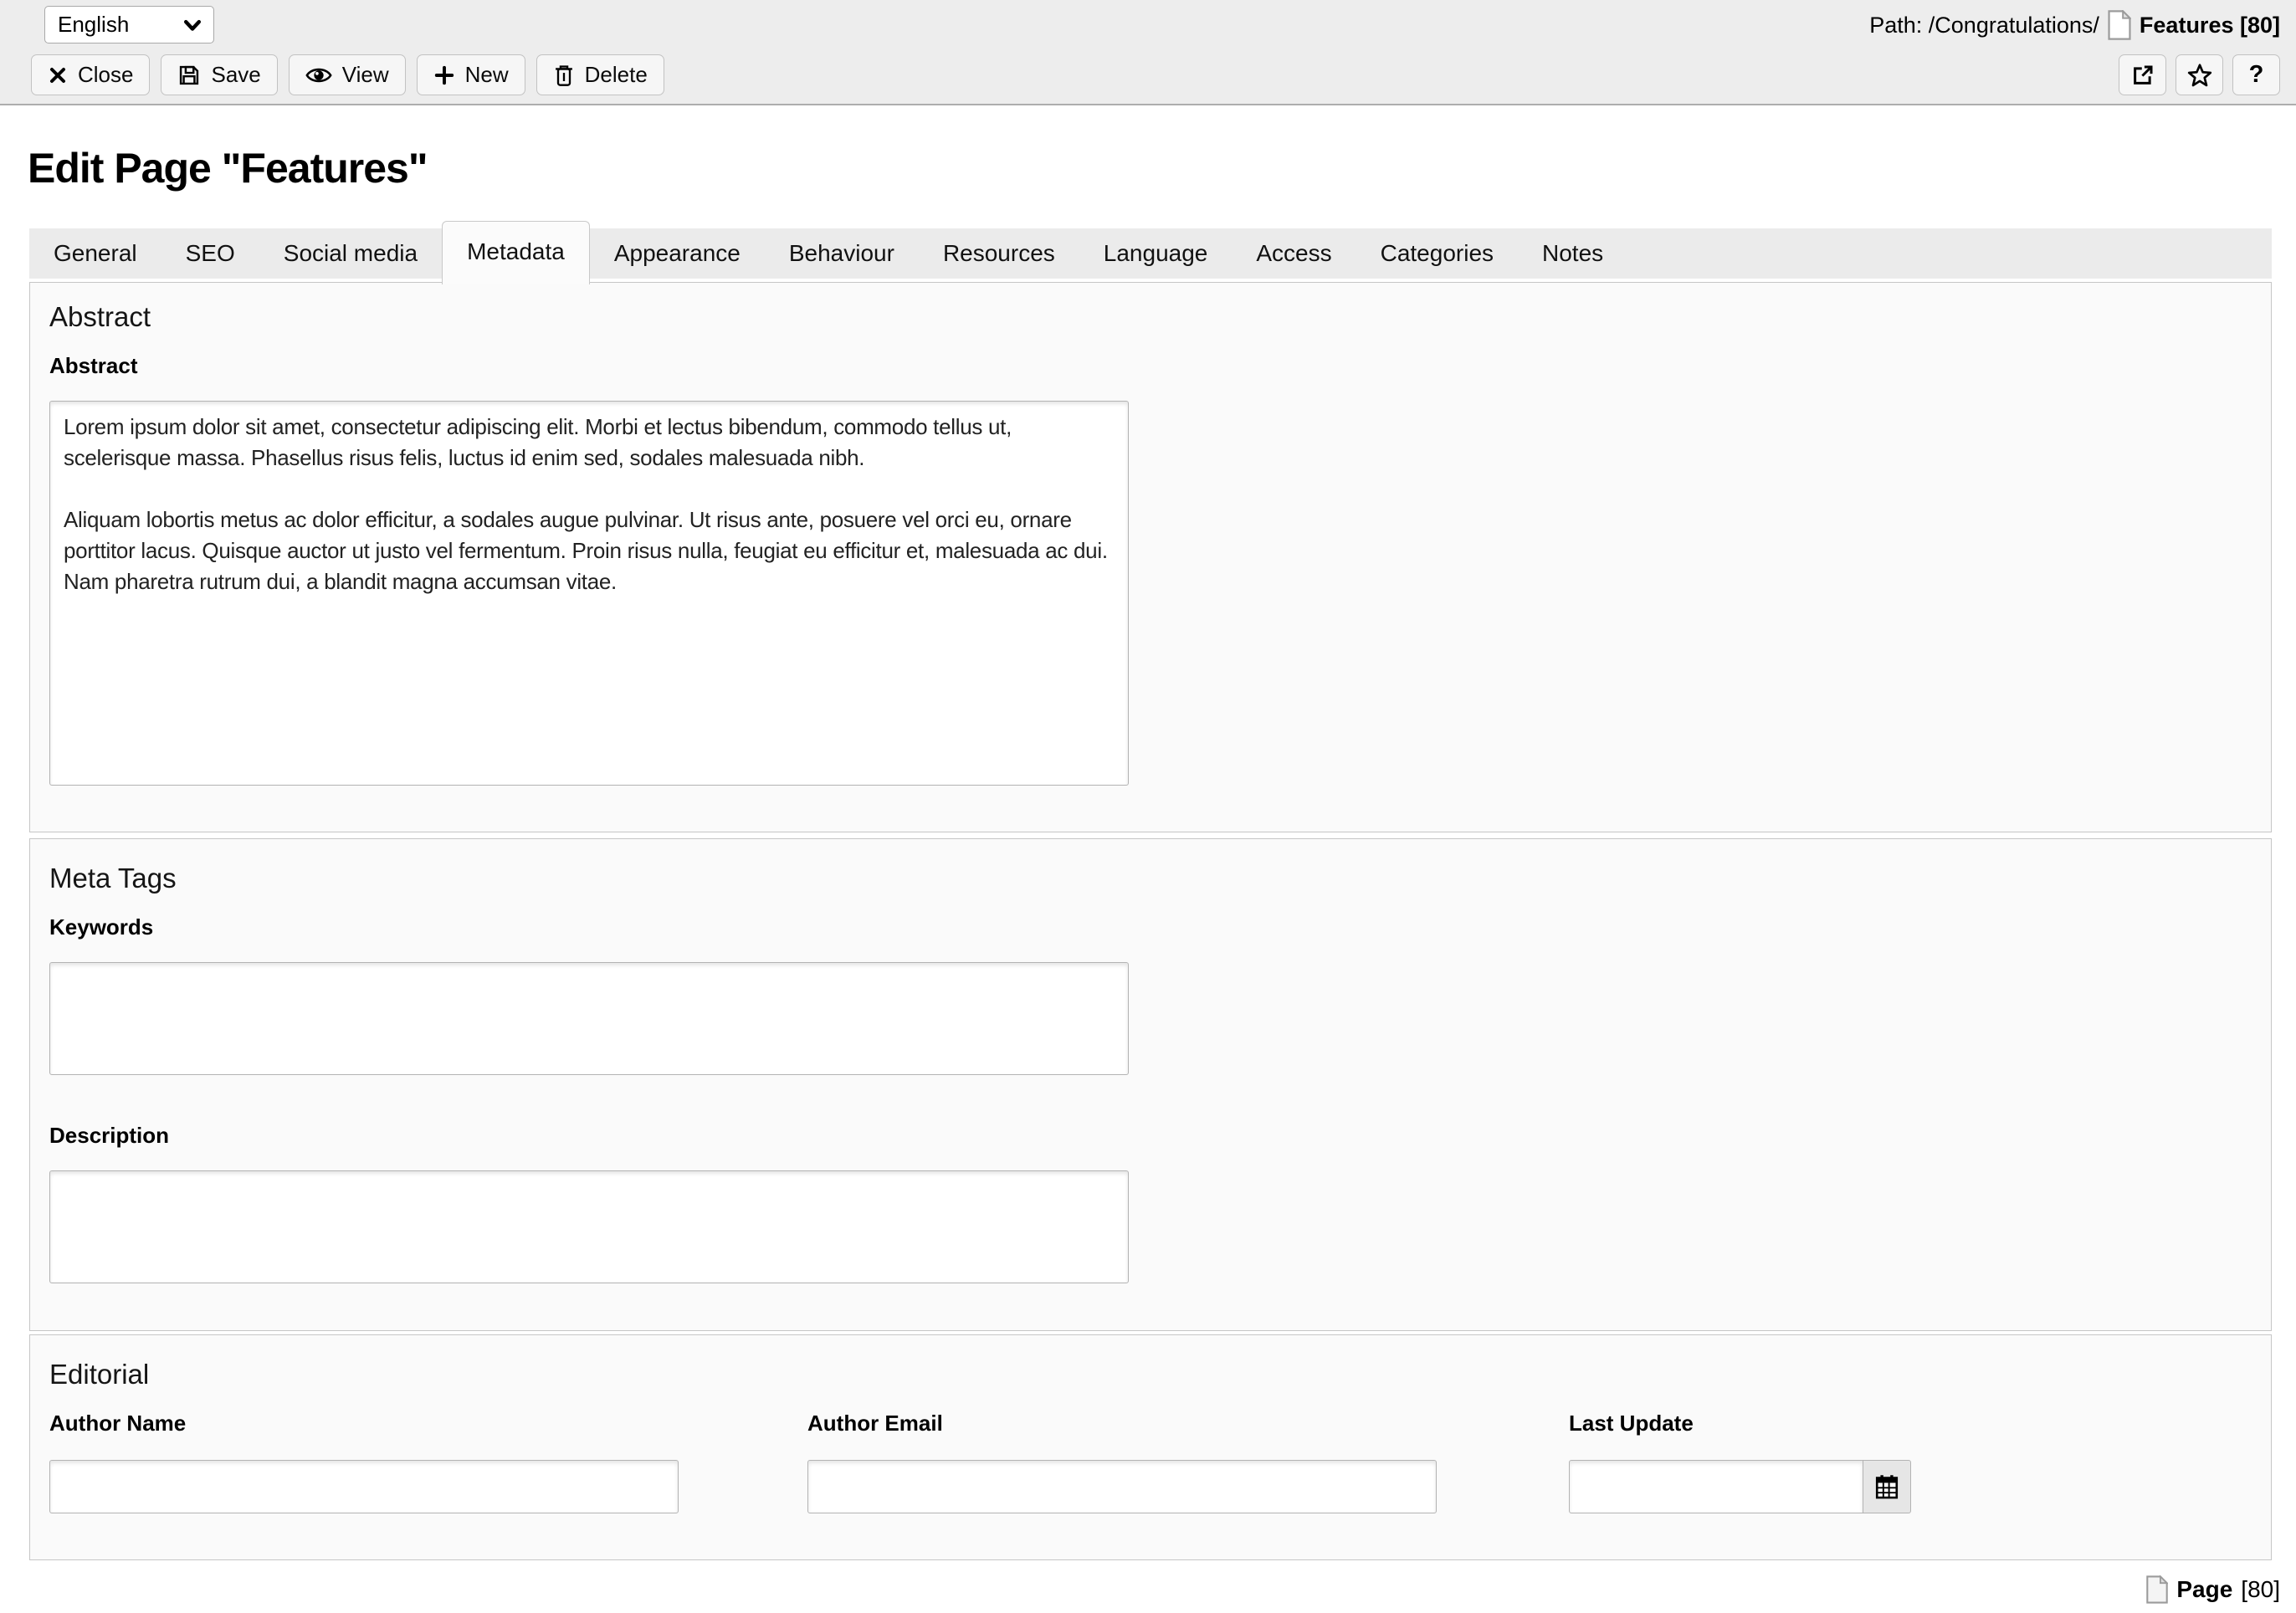 The width and height of the screenshot is (2296, 1613). Describe the element at coordinates (616, 74) in the screenshot. I see `delete-button-label: Delete` at that location.